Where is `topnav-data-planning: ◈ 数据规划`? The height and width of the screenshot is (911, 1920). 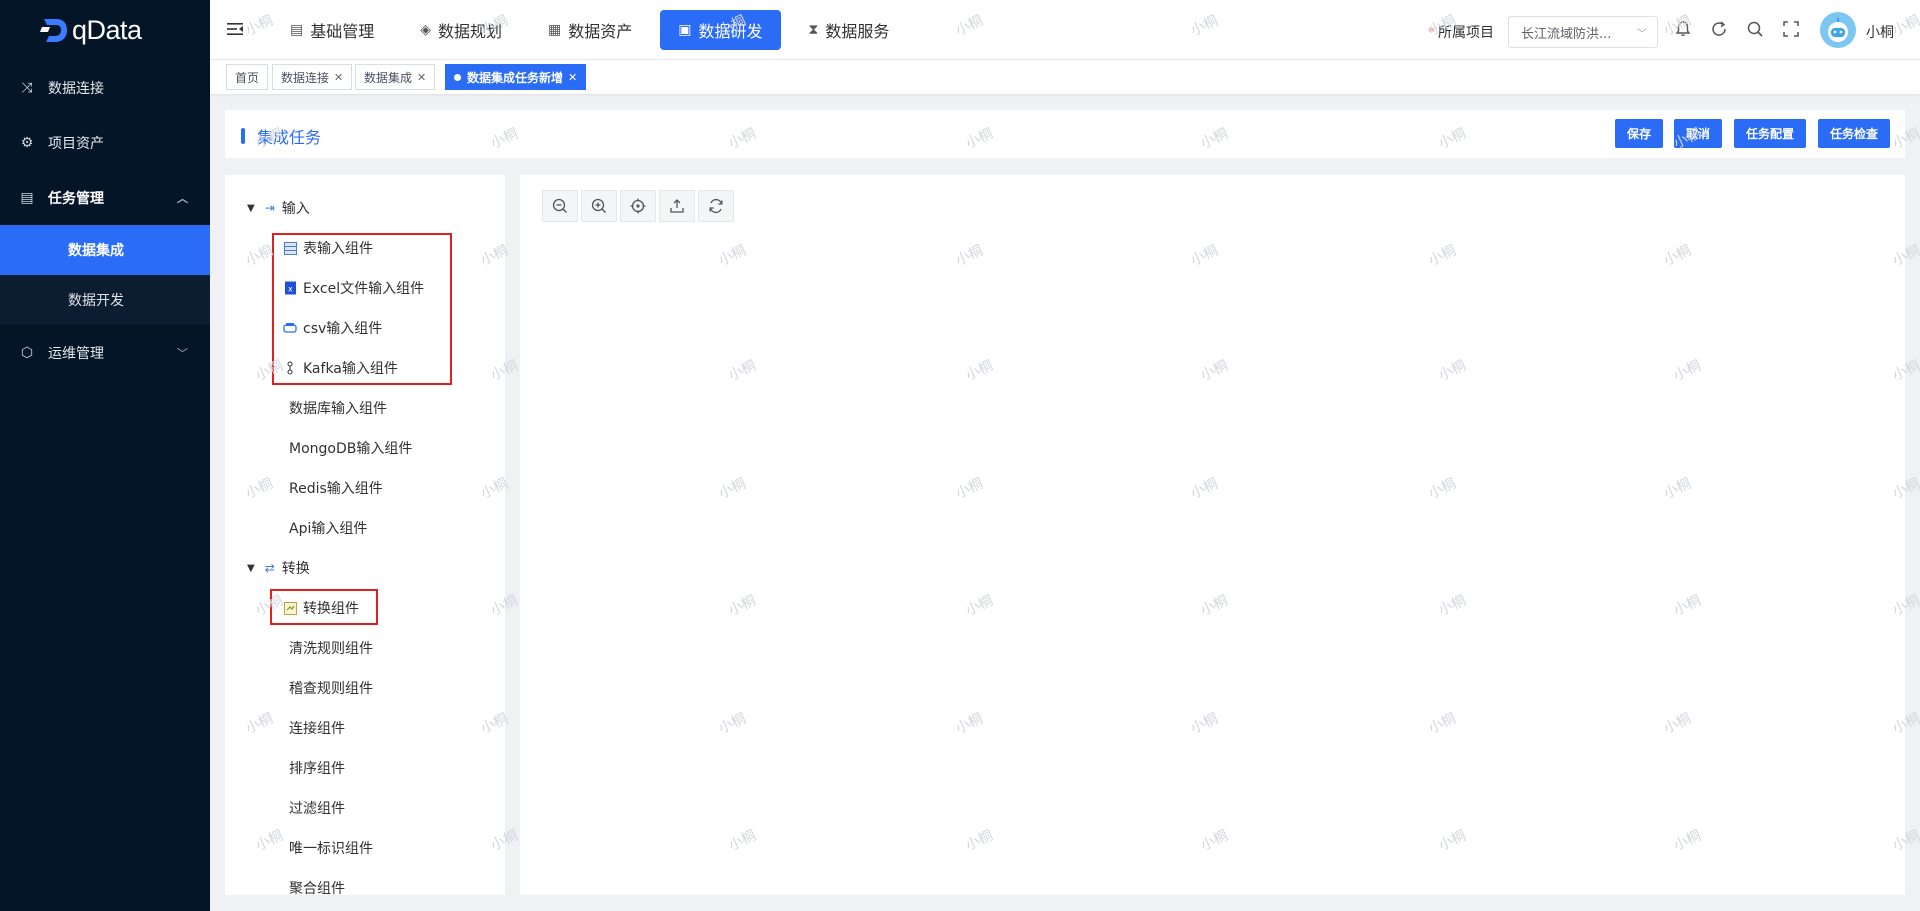 topnav-data-planning: ◈ 数据规划 is located at coordinates (461, 30).